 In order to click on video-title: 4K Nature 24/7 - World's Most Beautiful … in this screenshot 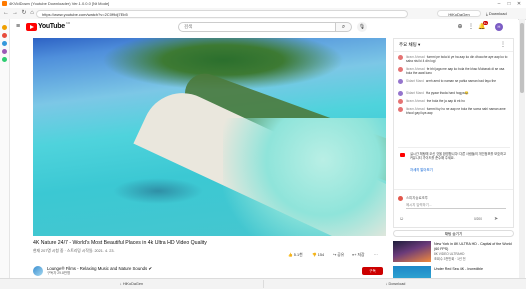, I will do `click(120, 243)`.